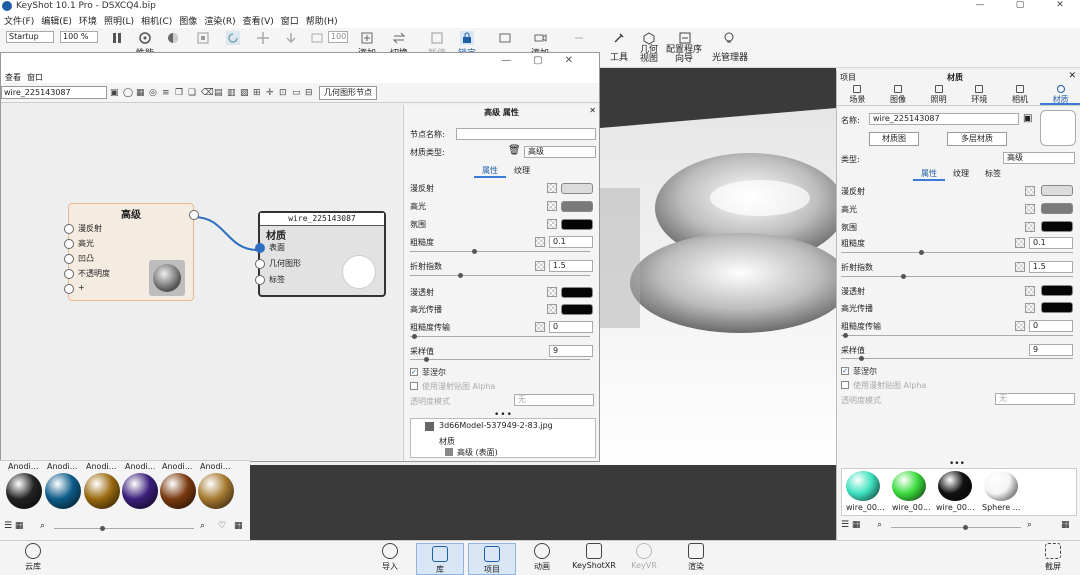 The image size is (1080, 575). I want to click on material-type-select: 高级, so click(560, 152).